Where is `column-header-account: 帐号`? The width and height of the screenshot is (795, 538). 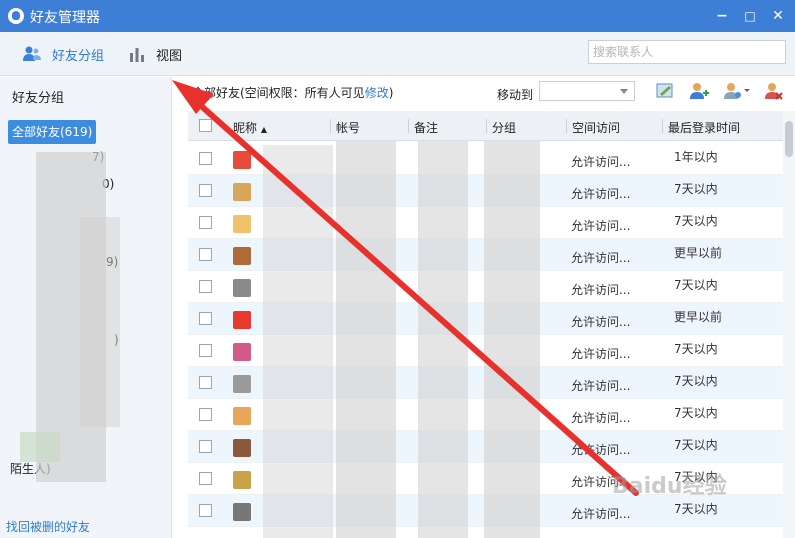
column-header-account: 帐号 is located at coordinates (348, 127).